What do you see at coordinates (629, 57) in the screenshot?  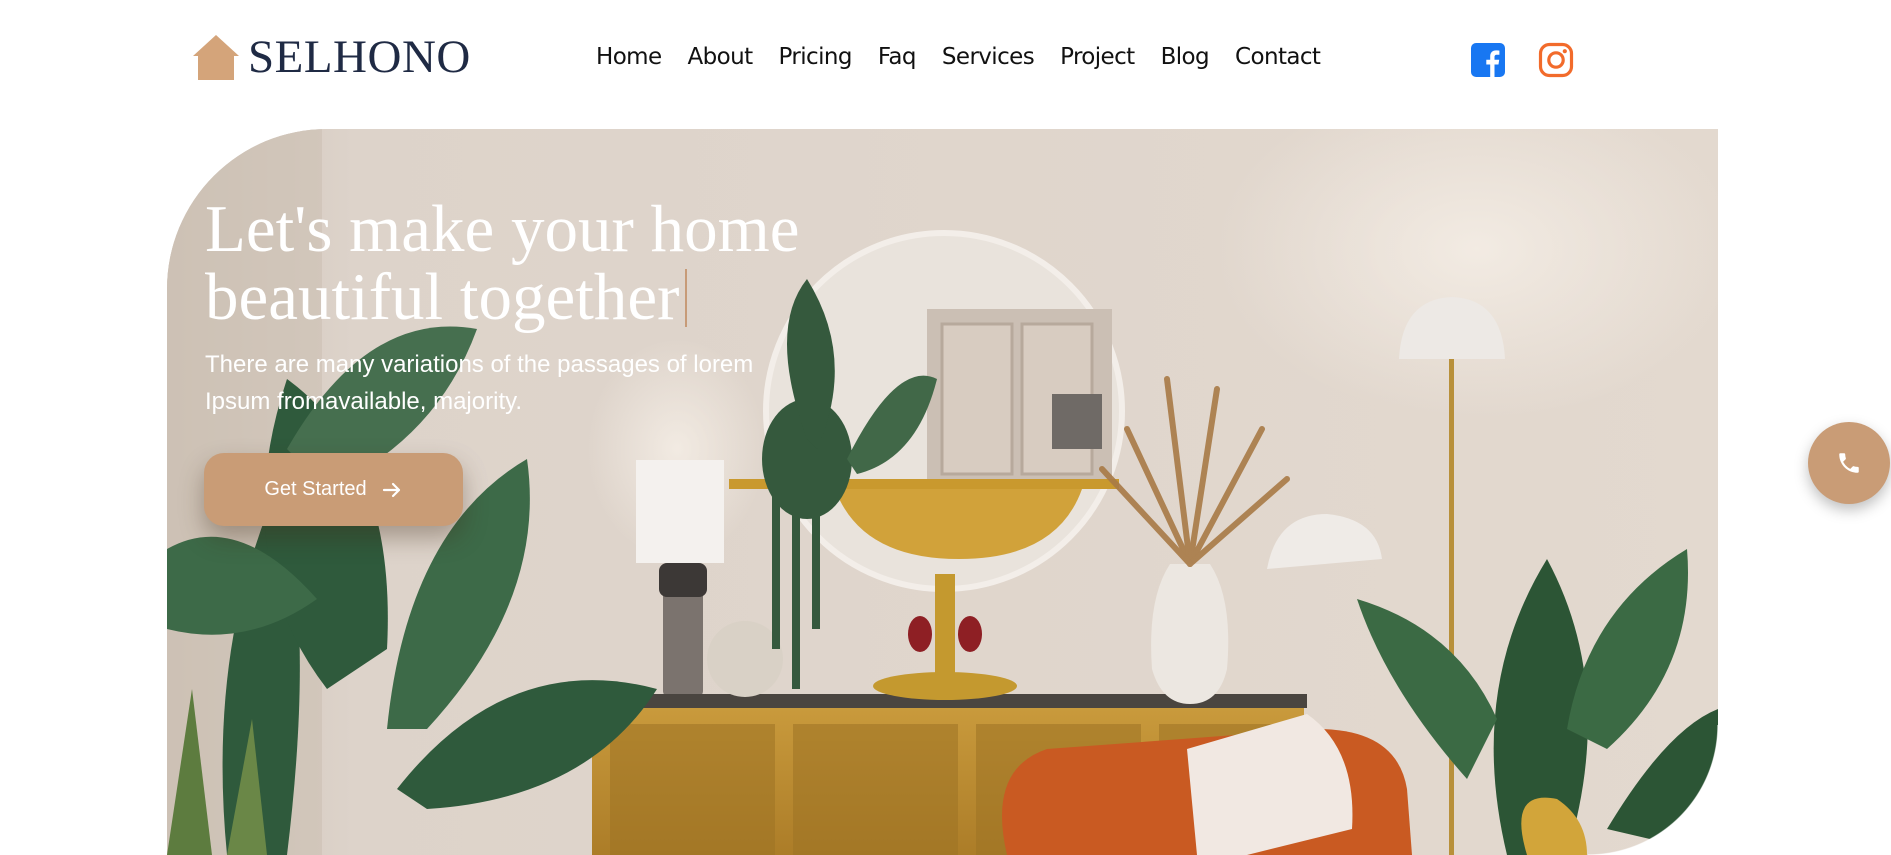 I see `nav-home: Home` at bounding box center [629, 57].